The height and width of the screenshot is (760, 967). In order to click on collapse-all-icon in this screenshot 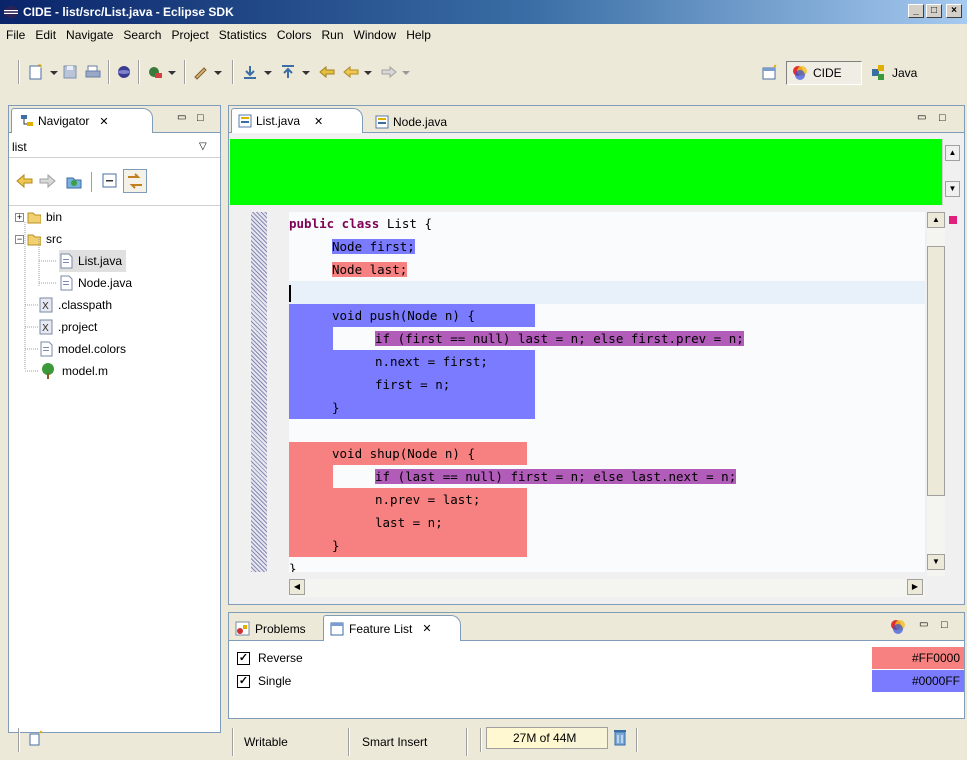, I will do `click(110, 181)`.